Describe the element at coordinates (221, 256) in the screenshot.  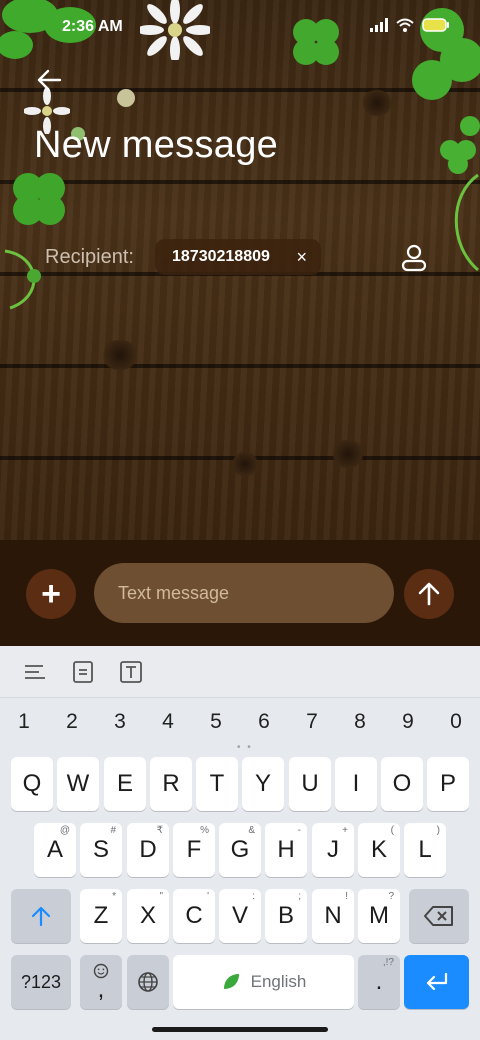
I see `recipient-chip-number: 18730218809` at that location.